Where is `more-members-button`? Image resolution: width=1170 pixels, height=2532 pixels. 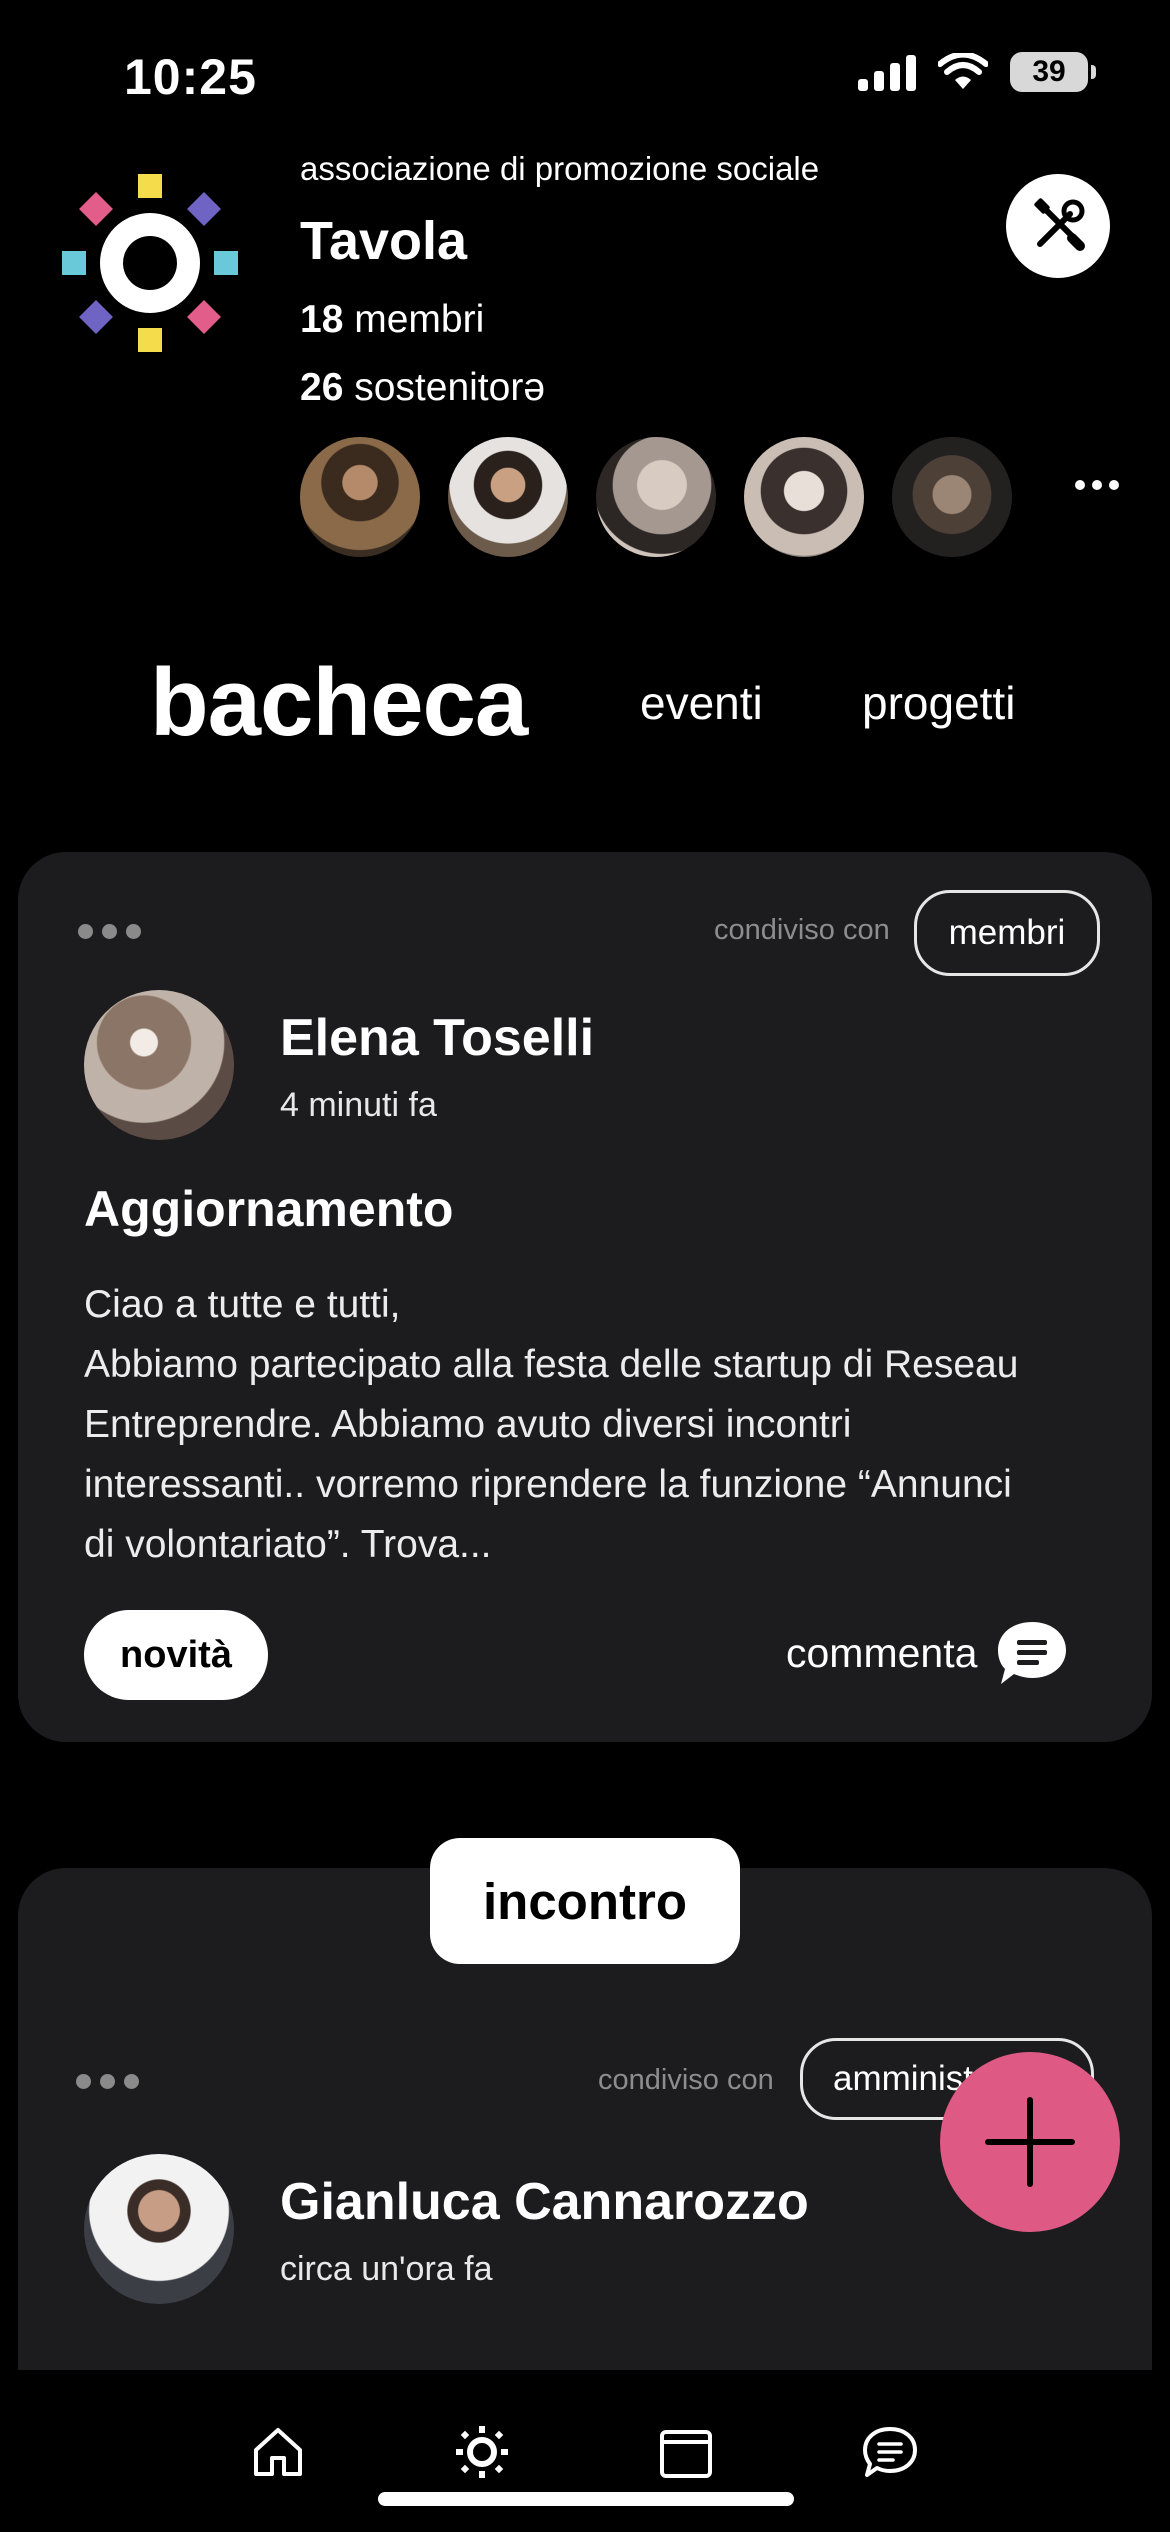 more-members-button is located at coordinates (1097, 485).